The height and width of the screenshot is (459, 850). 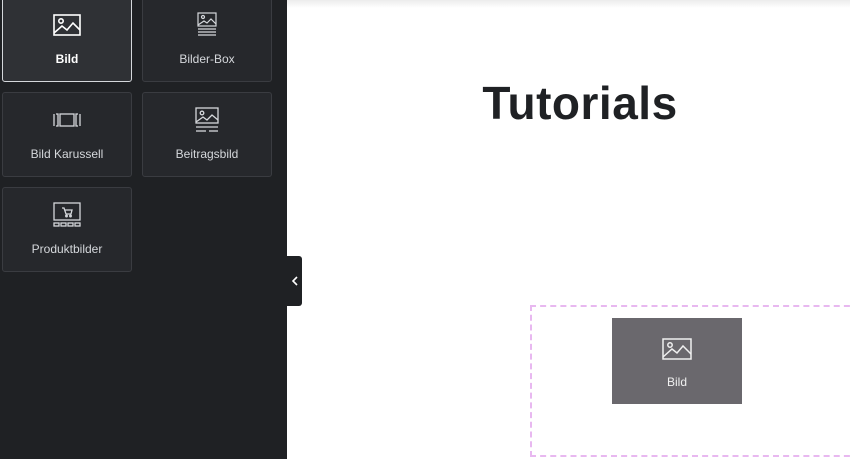 What do you see at coordinates (67, 249) in the screenshot?
I see `widget-label: Produktbilder` at bounding box center [67, 249].